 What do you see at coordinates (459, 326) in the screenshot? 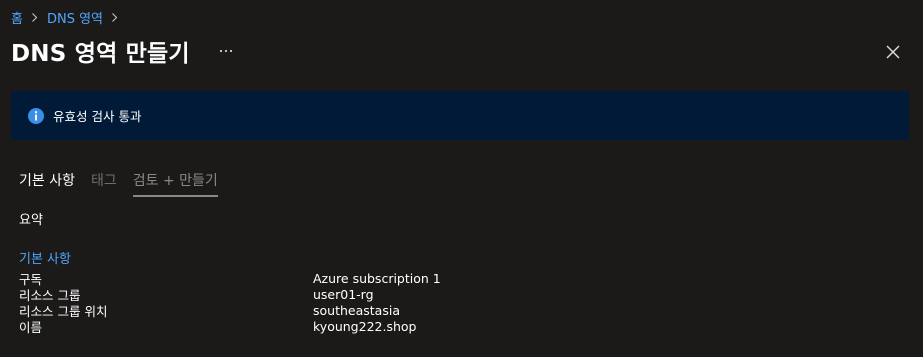
I see `detail-row-name: 이름 kyoung222.shop` at bounding box center [459, 326].